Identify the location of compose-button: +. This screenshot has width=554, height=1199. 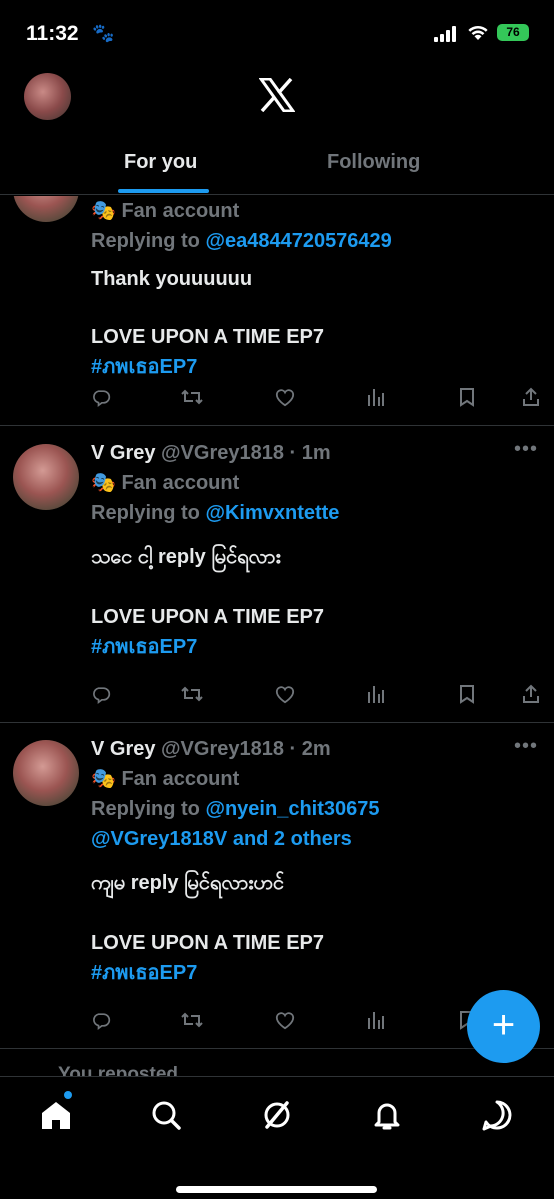
(503, 1026).